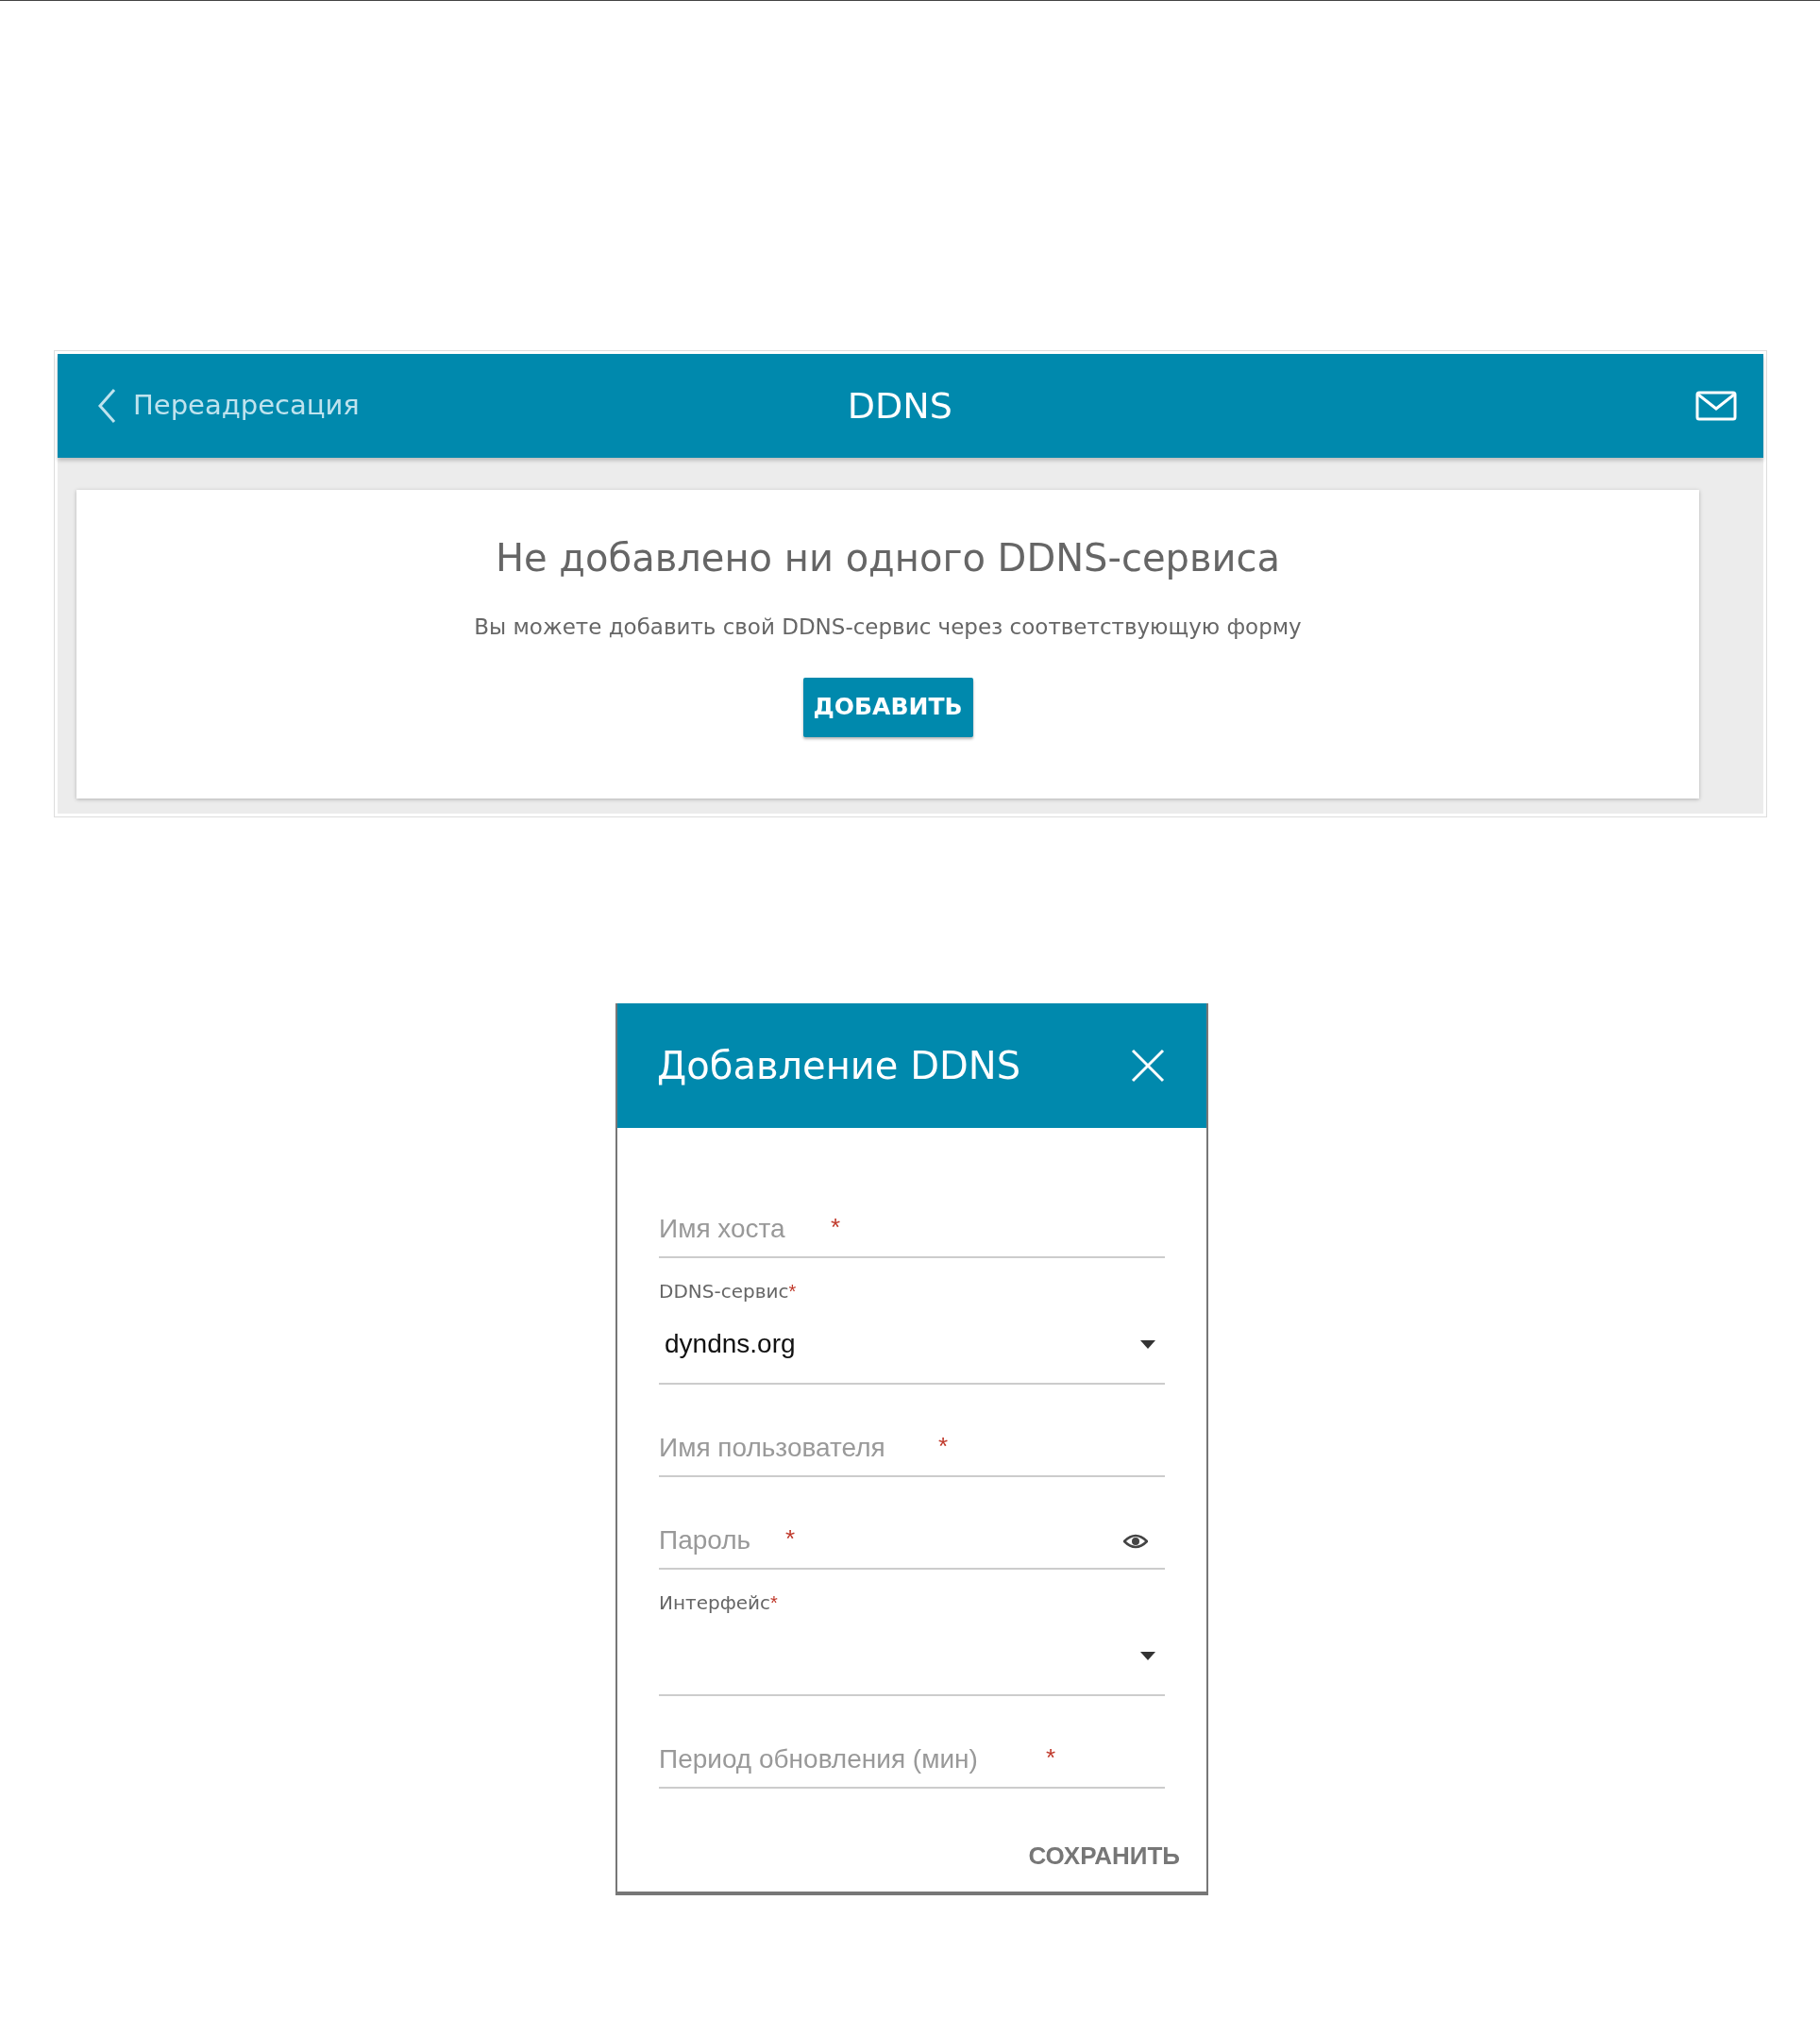  What do you see at coordinates (852, 1759) in the screenshot?
I see `input-field: Период обновления (мин)` at bounding box center [852, 1759].